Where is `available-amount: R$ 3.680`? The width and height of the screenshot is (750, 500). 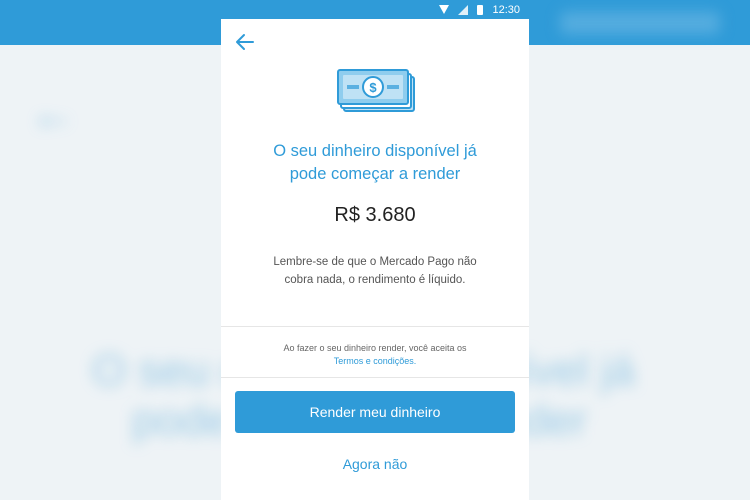
available-amount: R$ 3.680 is located at coordinates (375, 215).